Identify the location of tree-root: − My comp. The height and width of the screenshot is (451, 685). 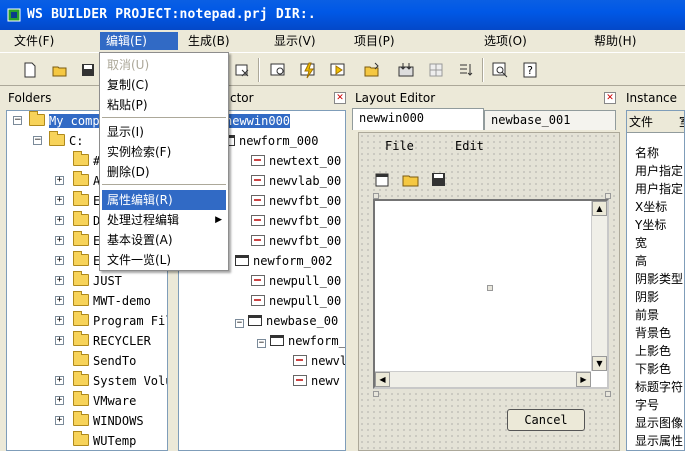
(56, 121).